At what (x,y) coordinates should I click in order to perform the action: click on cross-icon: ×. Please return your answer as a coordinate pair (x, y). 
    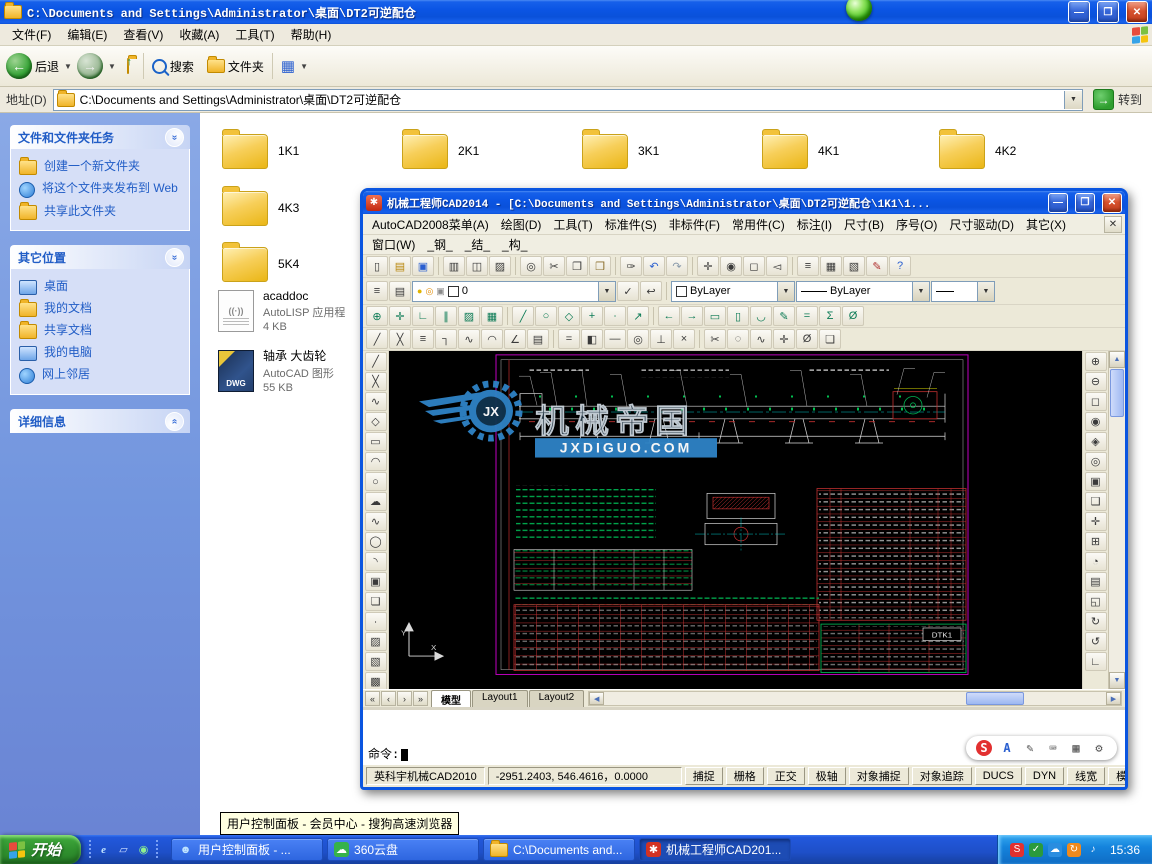
    Looking at the image, I should click on (684, 339).